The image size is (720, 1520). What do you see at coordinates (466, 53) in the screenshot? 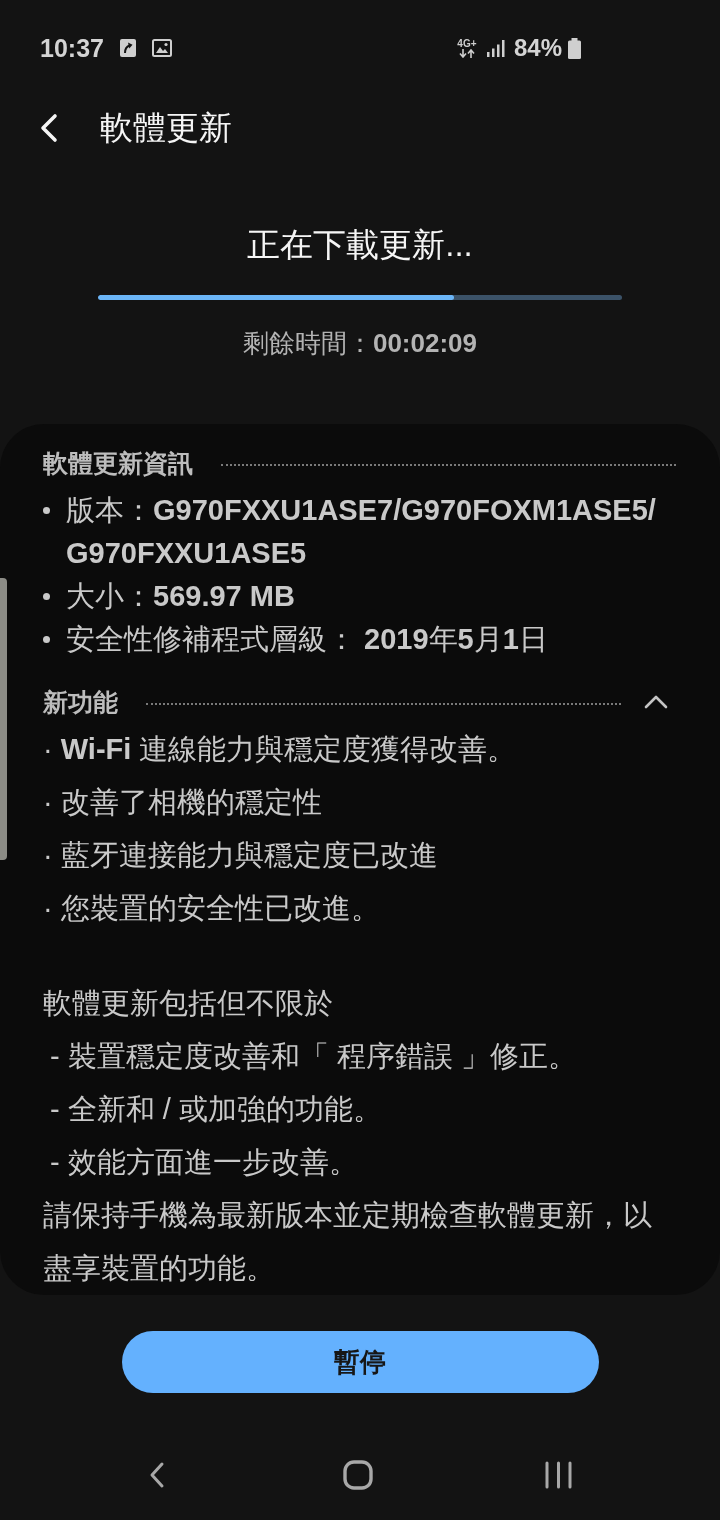
I see `data-arrows-icon` at bounding box center [466, 53].